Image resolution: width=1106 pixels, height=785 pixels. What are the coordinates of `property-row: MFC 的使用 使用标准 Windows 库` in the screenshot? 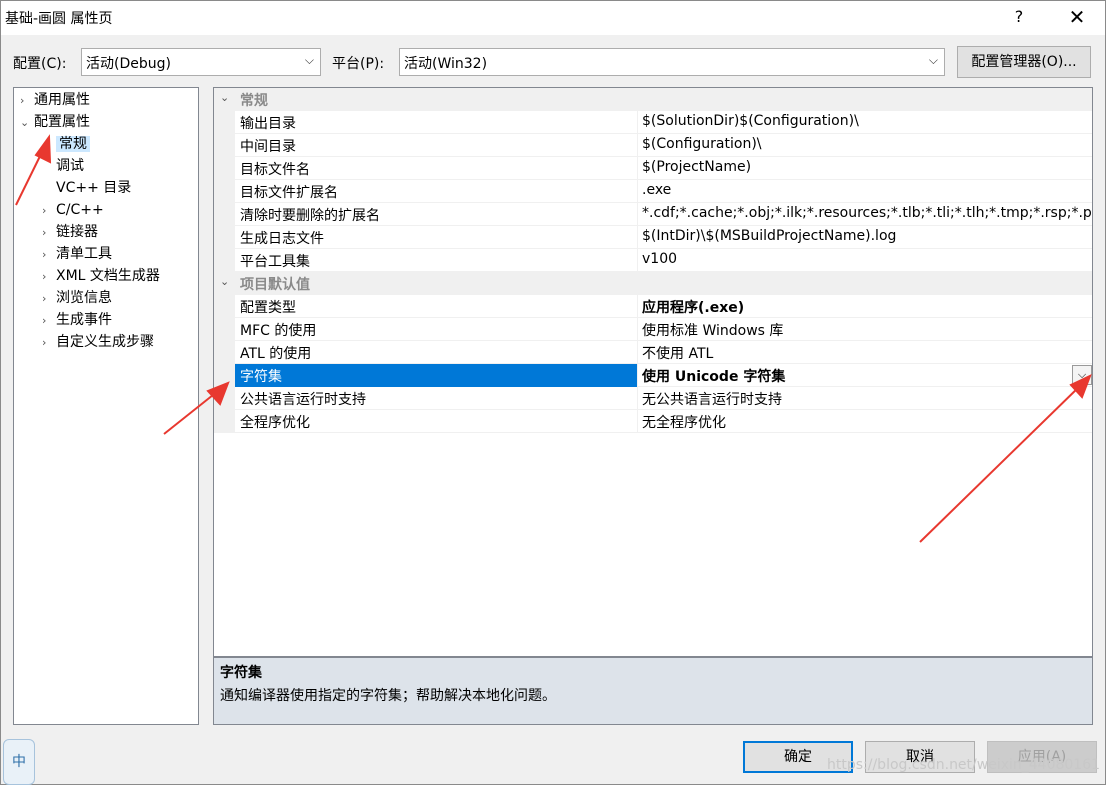 It's located at (653, 329).